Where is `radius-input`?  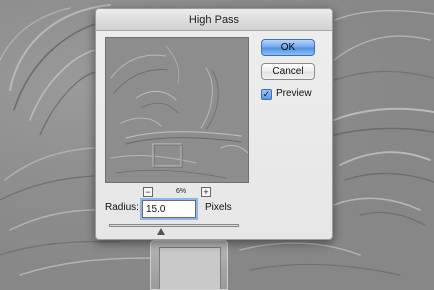 radius-input is located at coordinates (169, 209).